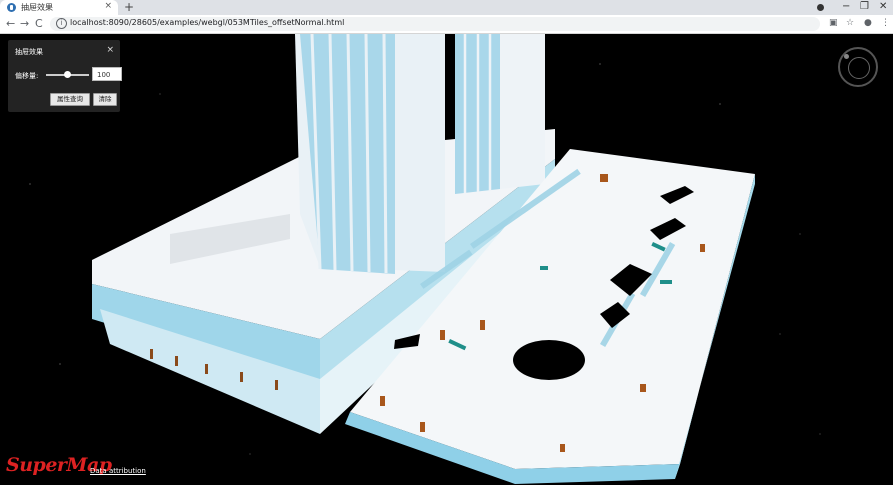 The width and height of the screenshot is (893, 485). What do you see at coordinates (864, 6) in the screenshot?
I see `maximize-button: ❐` at bounding box center [864, 6].